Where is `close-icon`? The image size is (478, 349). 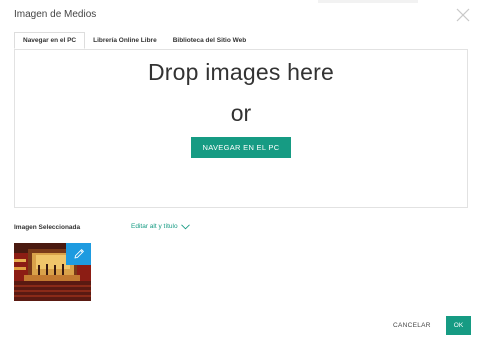 close-icon is located at coordinates (463, 15).